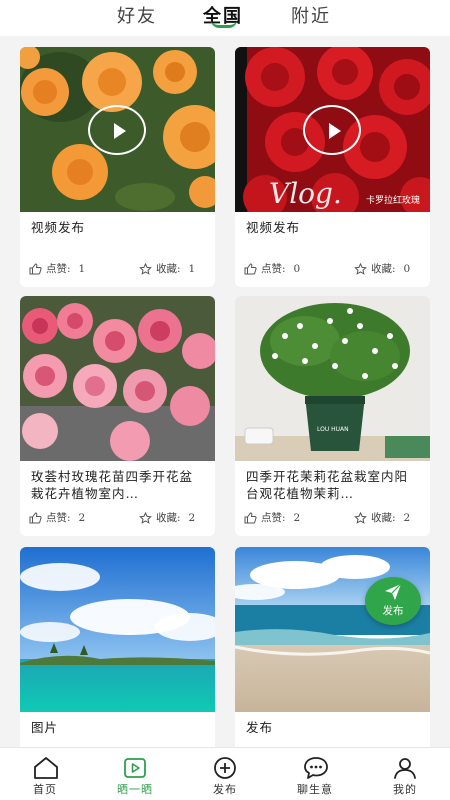 The width and height of the screenshot is (450, 800). I want to click on nav-chat: 聊生意, so click(315, 774).